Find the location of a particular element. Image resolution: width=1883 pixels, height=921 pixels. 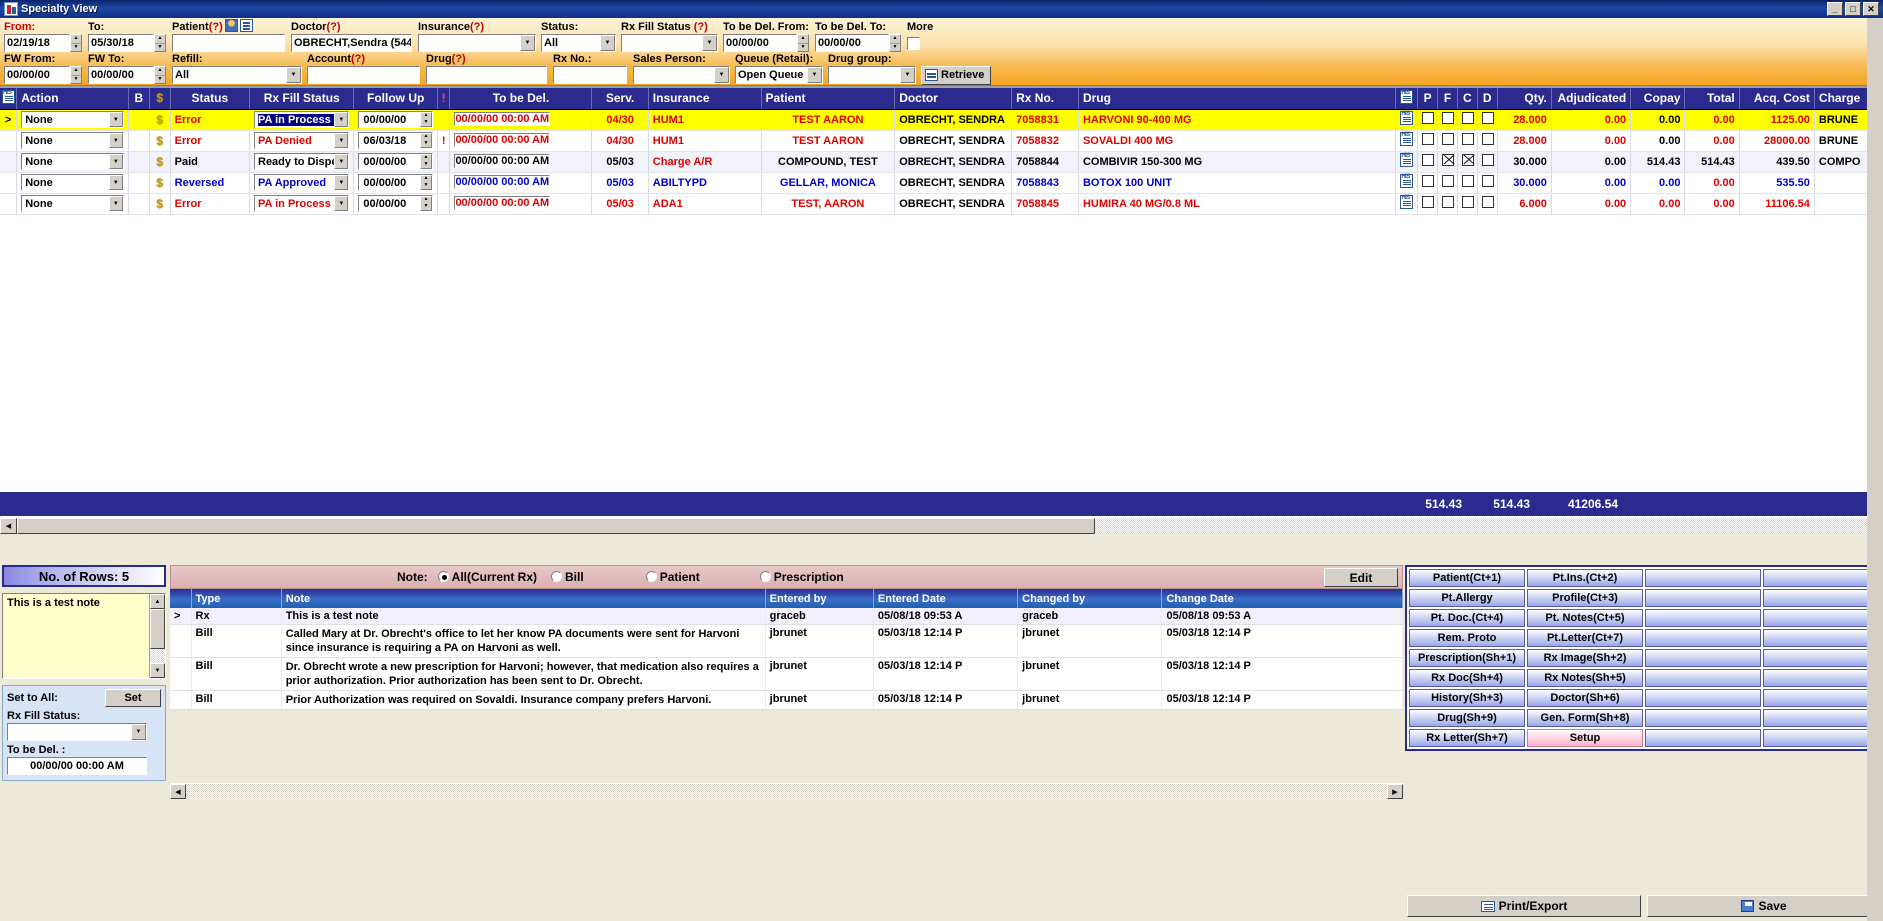

note-option-prescription: Prescription is located at coordinates (801, 577).